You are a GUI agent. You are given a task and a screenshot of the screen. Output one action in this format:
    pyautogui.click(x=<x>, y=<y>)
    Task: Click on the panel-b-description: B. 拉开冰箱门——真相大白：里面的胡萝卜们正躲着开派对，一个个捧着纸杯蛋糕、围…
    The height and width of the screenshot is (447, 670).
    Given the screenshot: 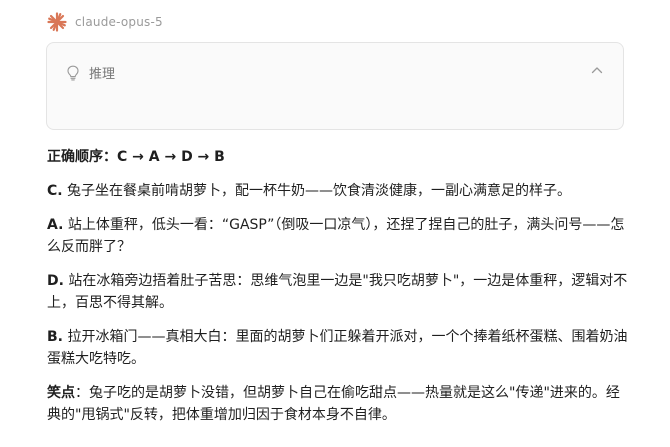 What is the action you would take?
    pyautogui.click(x=339, y=348)
    